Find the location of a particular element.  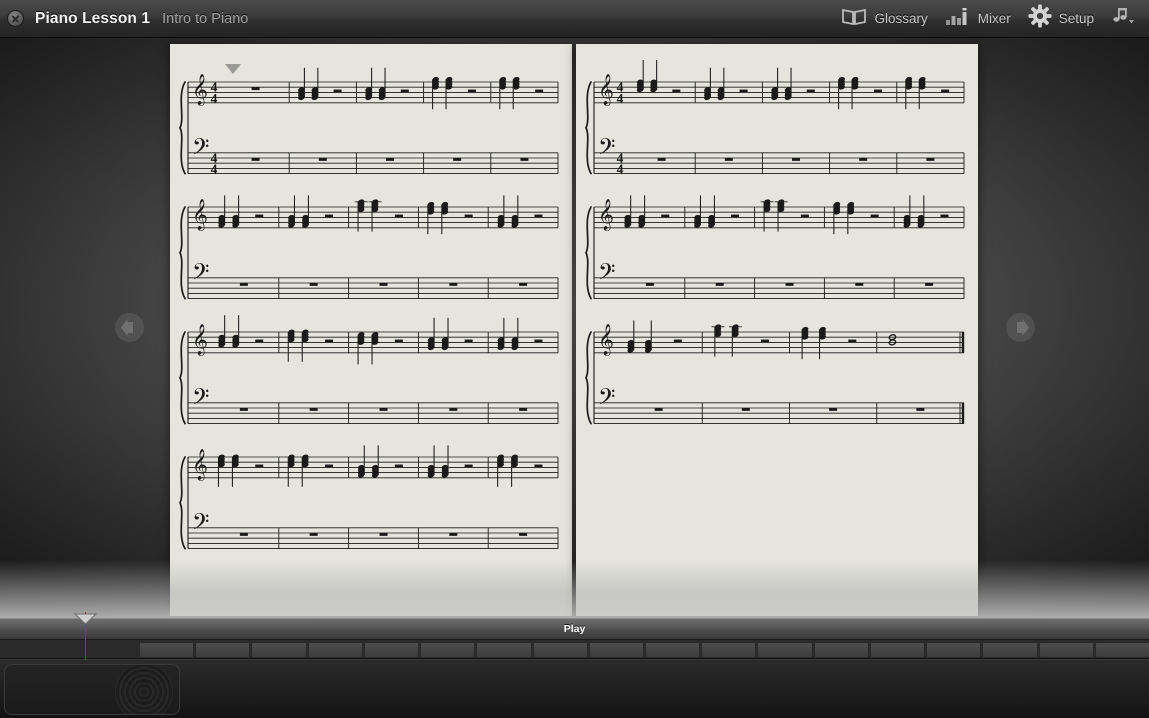

next-page-arrow-icon is located at coordinates (1020, 327).